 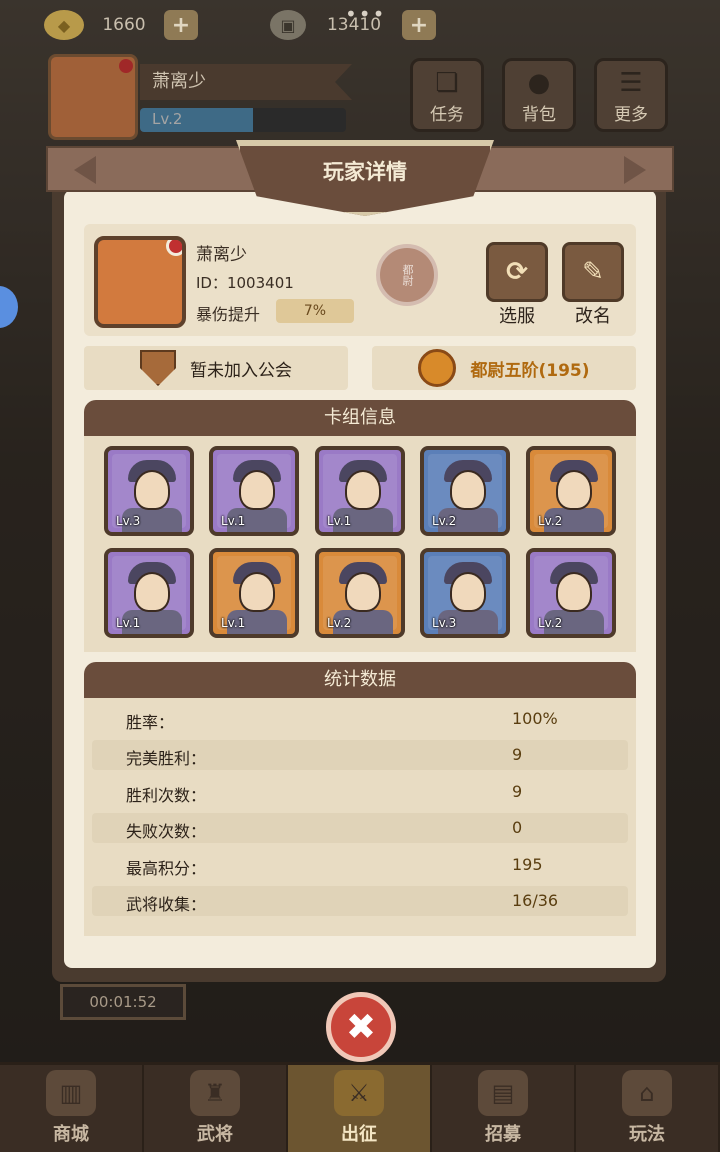 I want to click on rename-label: 改名, so click(x=593, y=316).